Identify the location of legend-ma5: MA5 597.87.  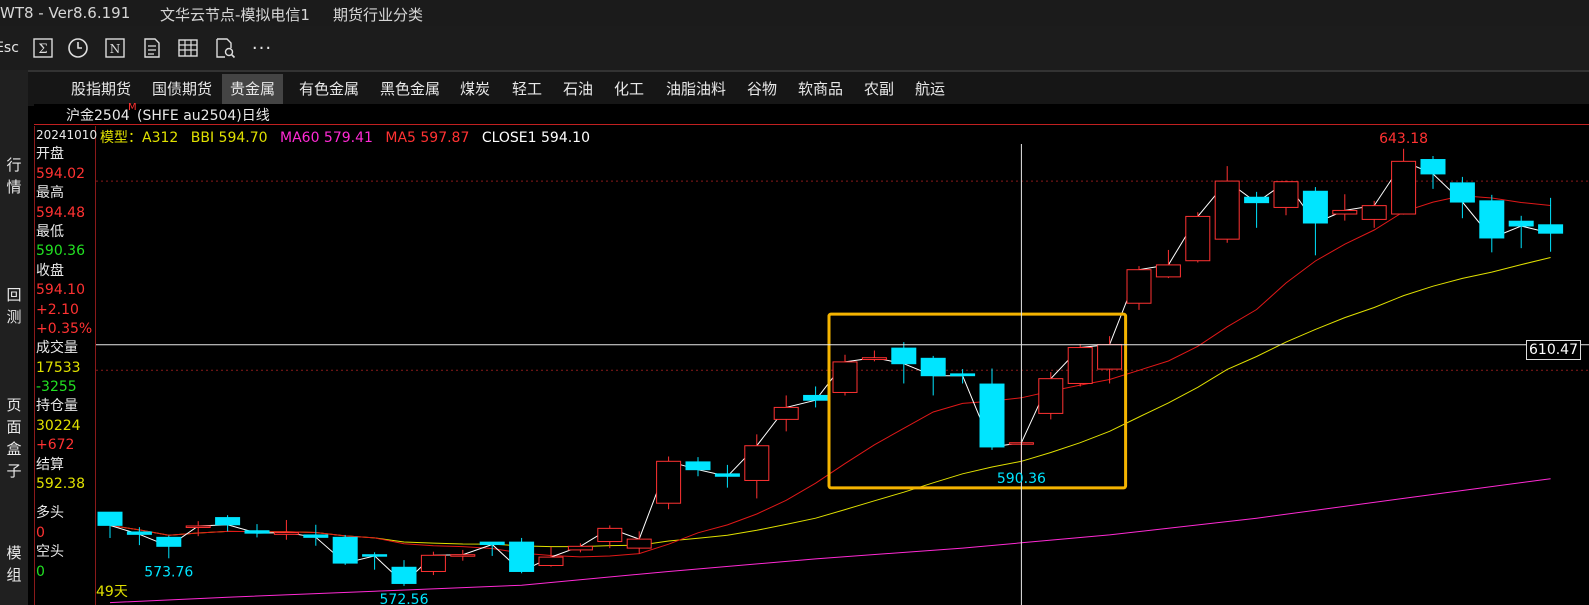
(427, 138).